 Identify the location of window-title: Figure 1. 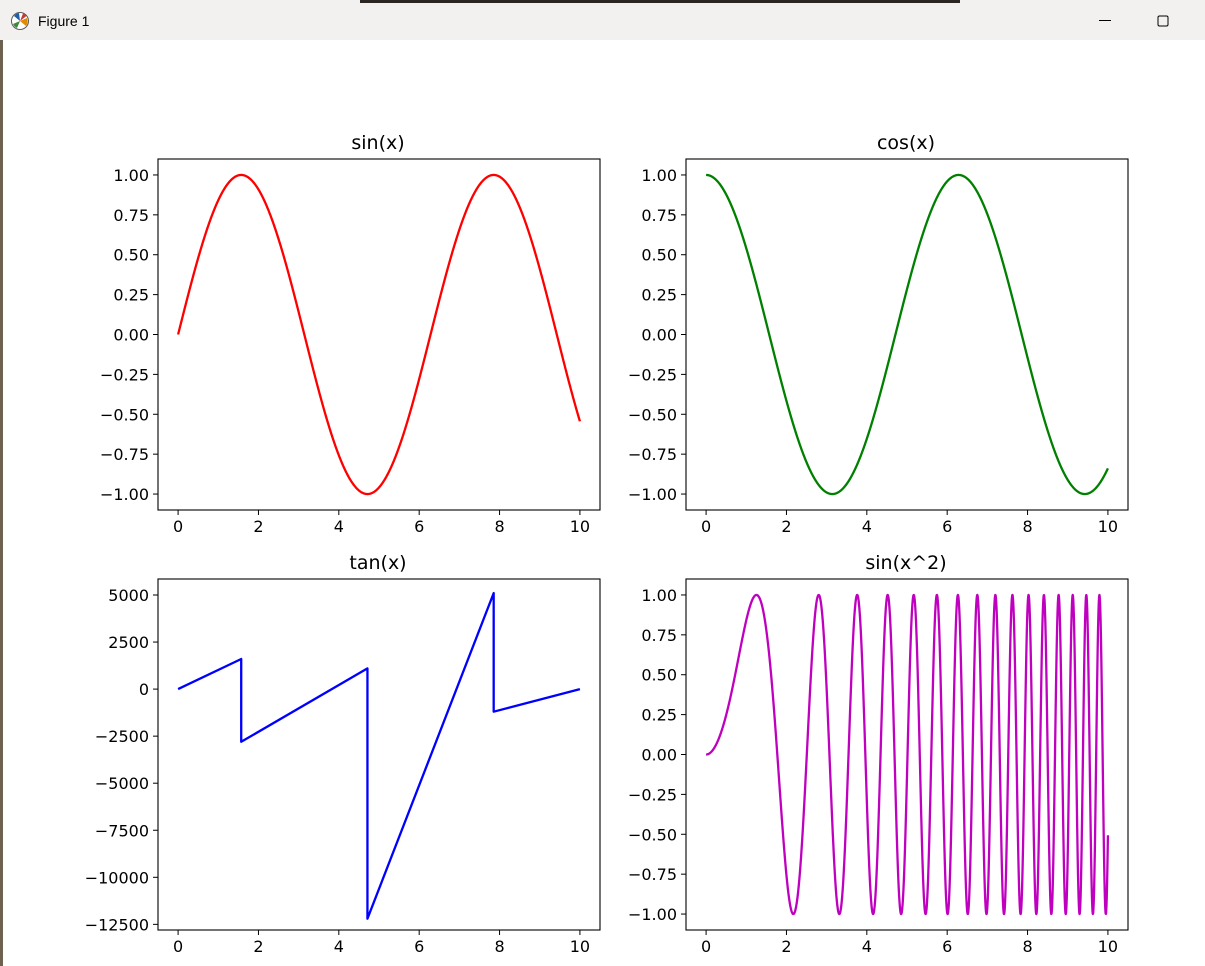
(64, 21).